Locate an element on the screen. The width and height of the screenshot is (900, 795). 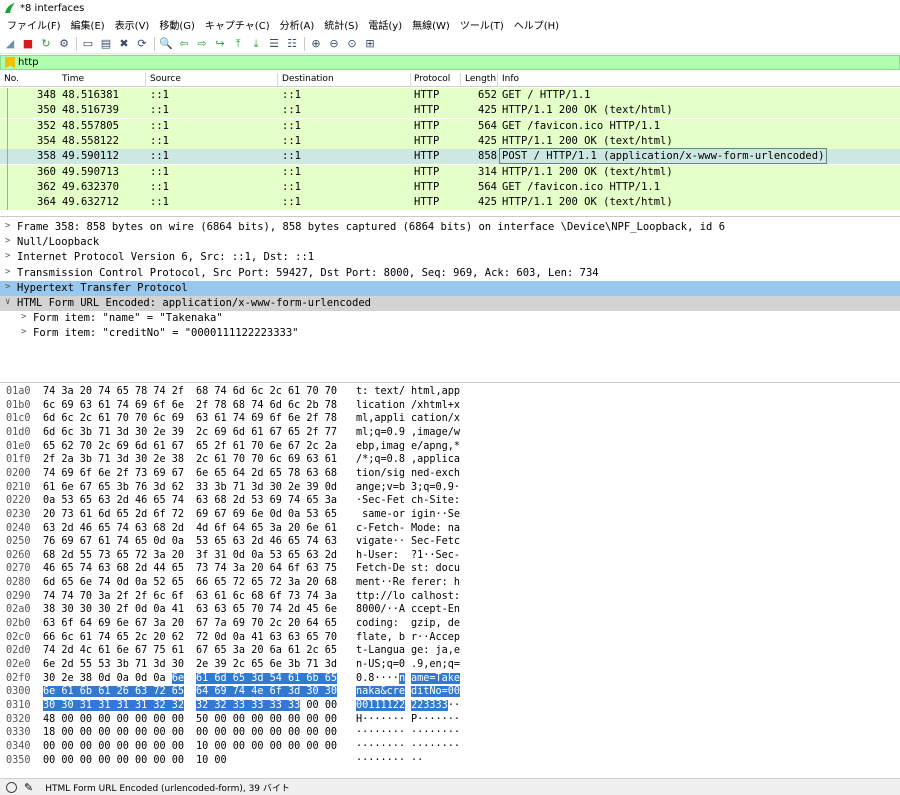
ascii-text-1-plain: h-User: is located at coordinates (381, 555).